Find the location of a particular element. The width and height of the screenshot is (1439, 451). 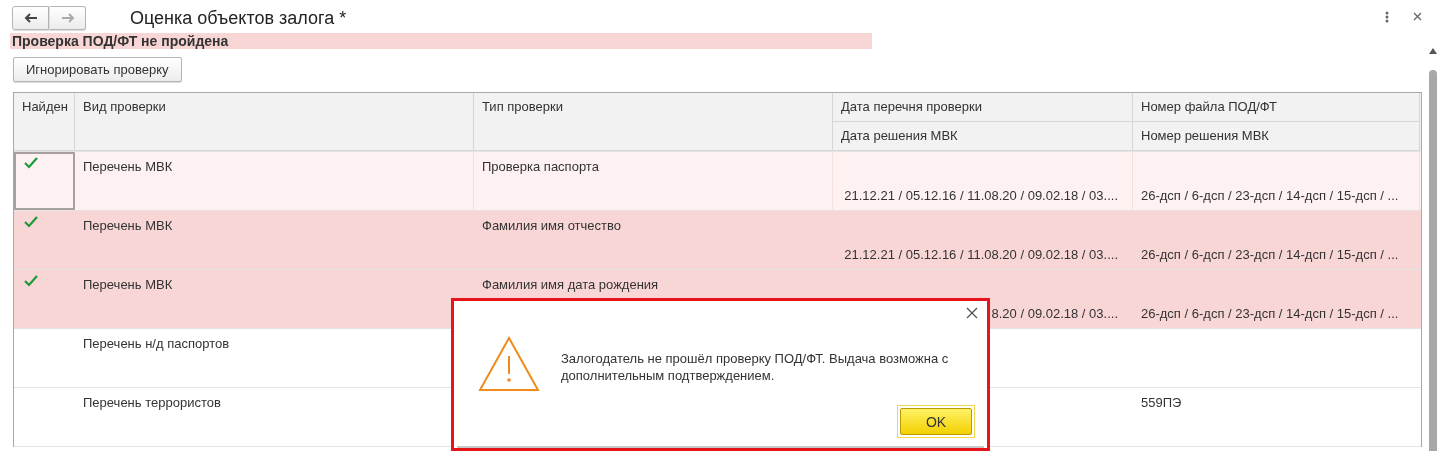

dialog-message: Залогодатель не прошёл проверку ПОД/ФТ. Выдача возможна с дополнительным подтверждением. is located at coordinates (755, 367).